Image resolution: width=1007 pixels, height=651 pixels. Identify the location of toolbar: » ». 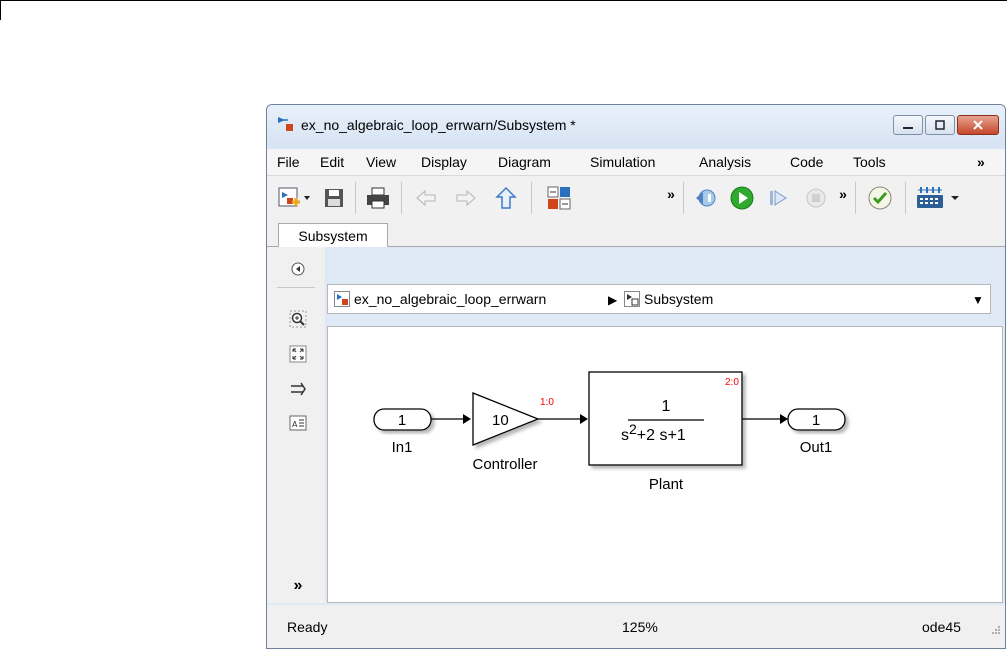
(636, 198).